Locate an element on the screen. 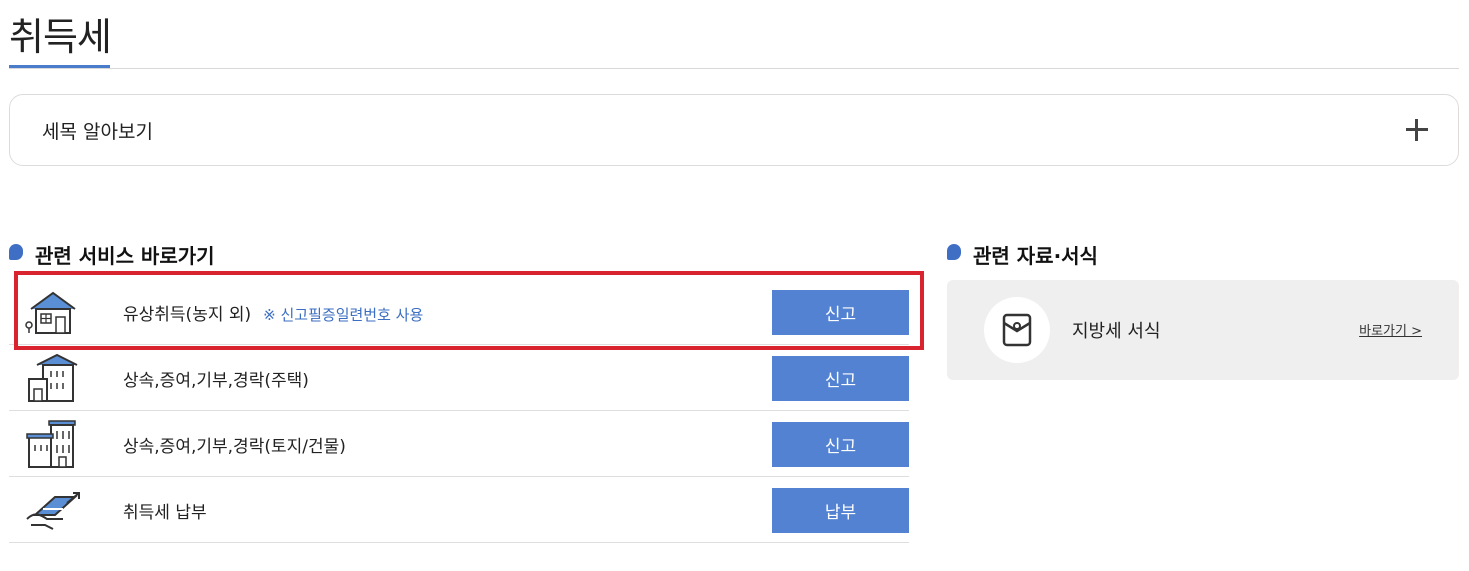 Image resolution: width=1469 pixels, height=571 pixels. service-label: 취득세 납부 is located at coordinates (165, 513).